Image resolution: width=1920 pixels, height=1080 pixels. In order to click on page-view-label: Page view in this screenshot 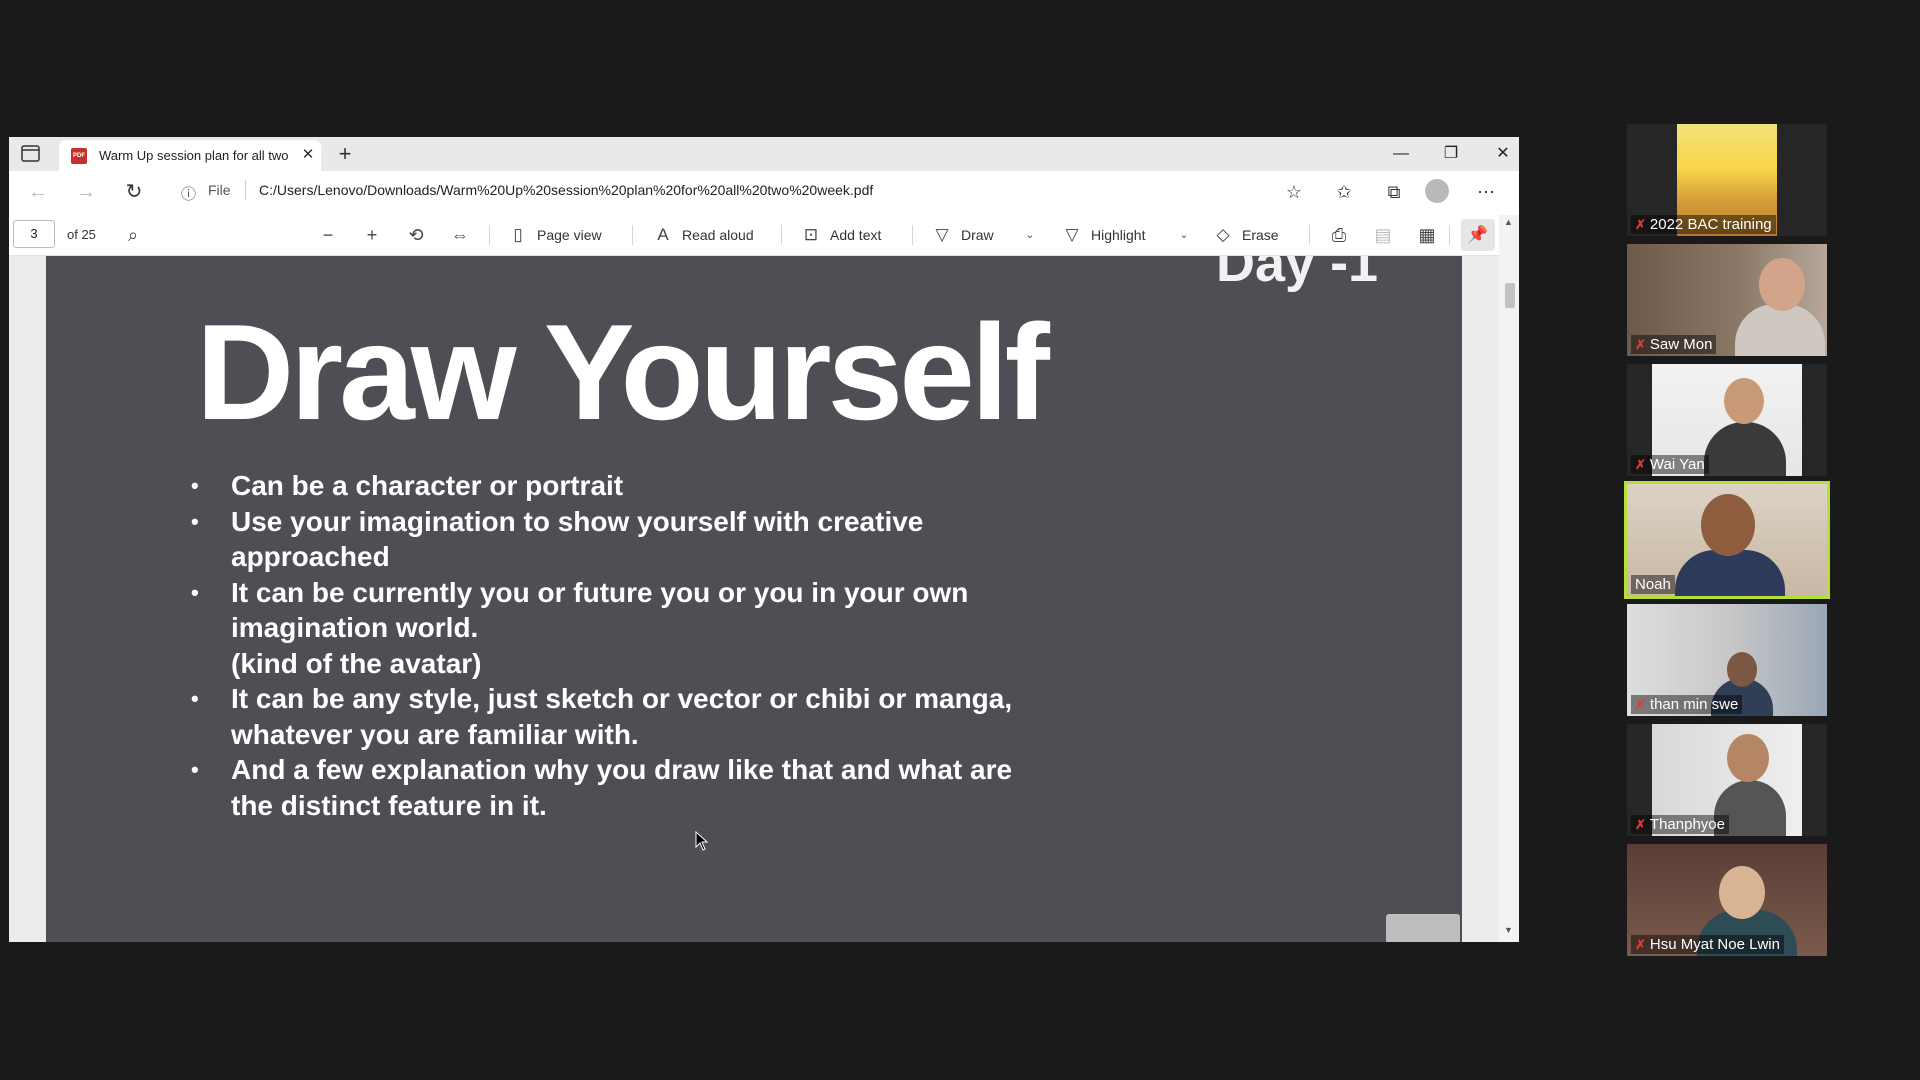, I will do `click(569, 235)`.